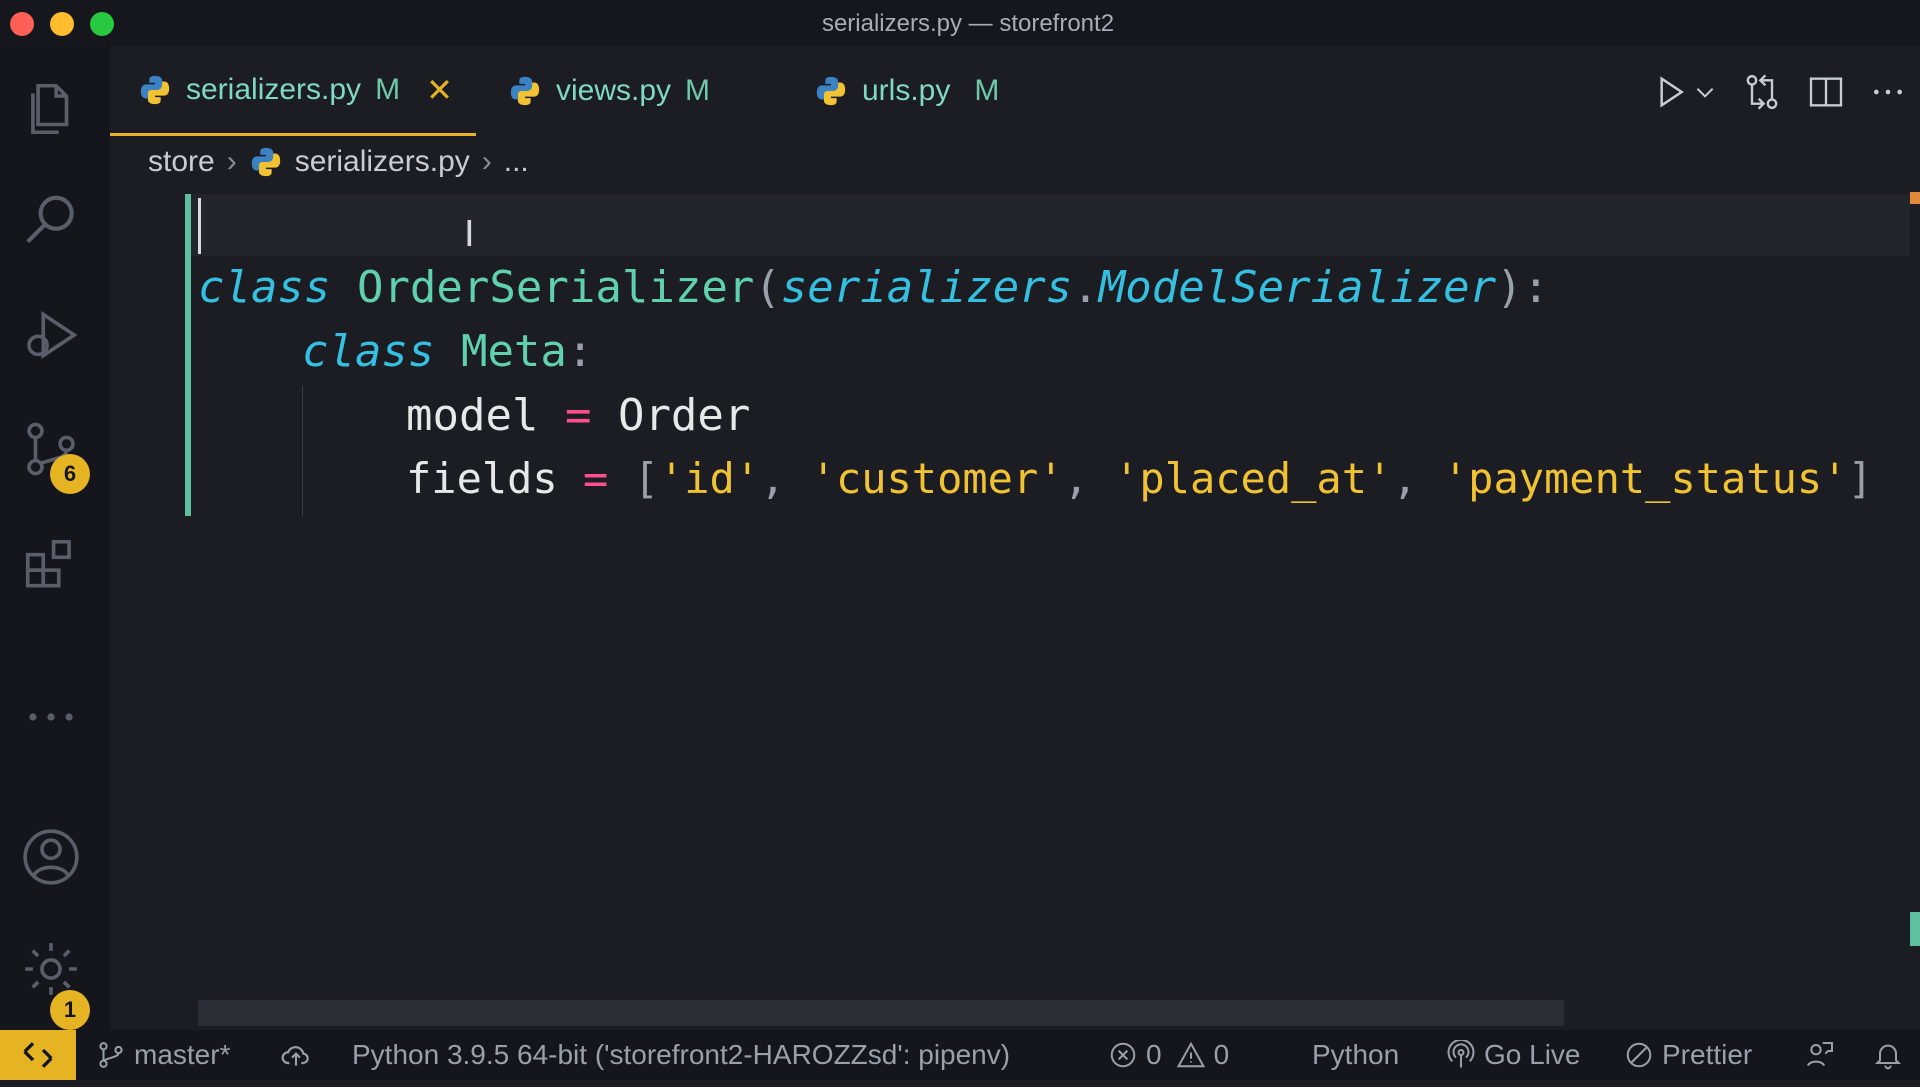  I want to click on code-line: class Meta:, so click(447, 351).